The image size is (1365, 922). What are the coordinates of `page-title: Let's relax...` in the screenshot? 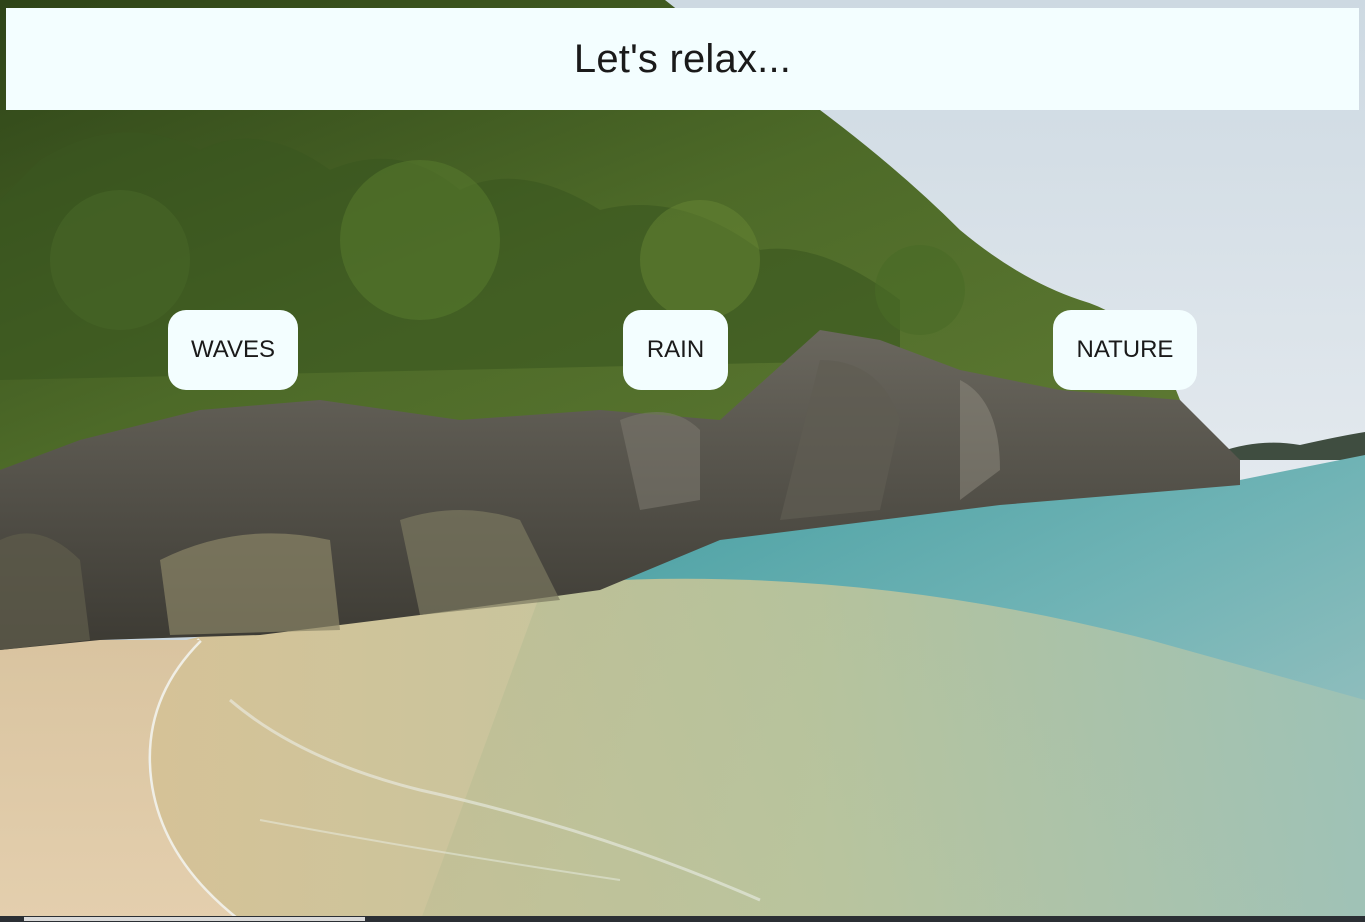 It's located at (682, 58).